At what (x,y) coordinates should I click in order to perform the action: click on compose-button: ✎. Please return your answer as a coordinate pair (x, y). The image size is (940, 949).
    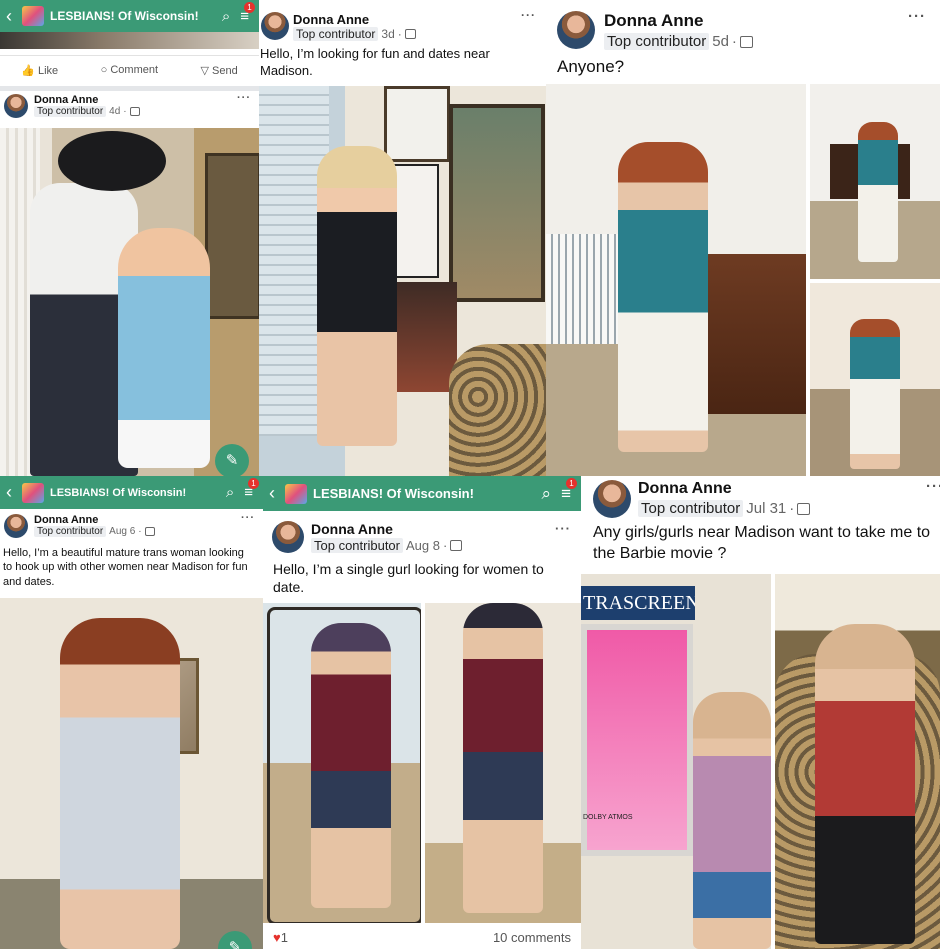
    Looking at the image, I should click on (232, 460).